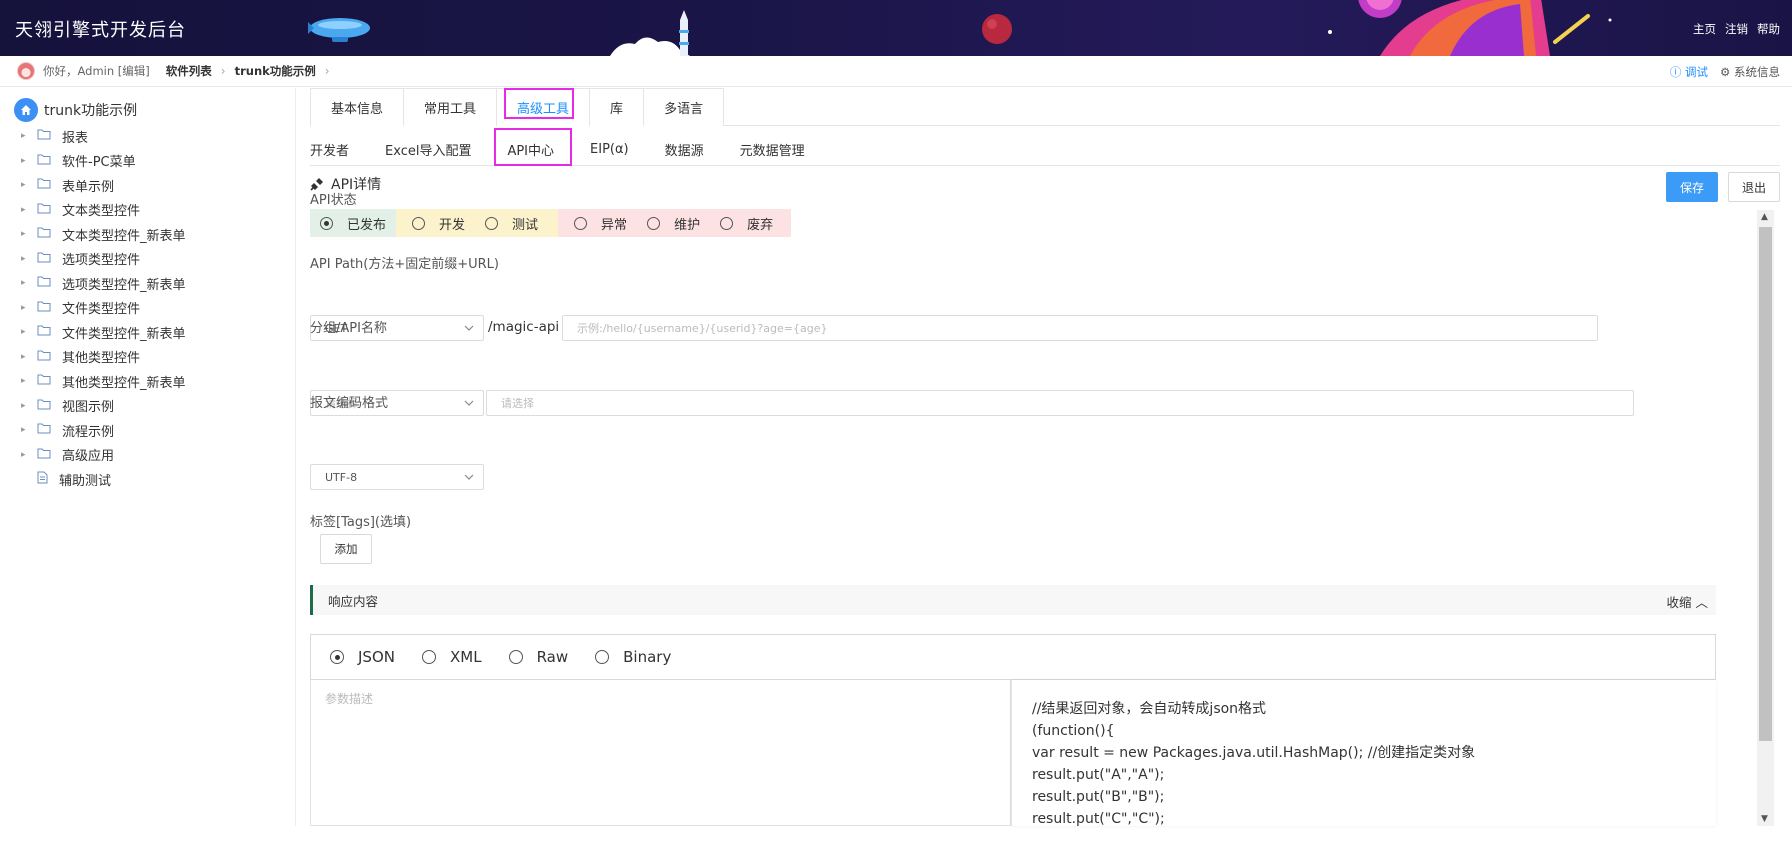 This screenshot has width=1792, height=867. What do you see at coordinates (654, 223) in the screenshot?
I see `radio-icon` at bounding box center [654, 223].